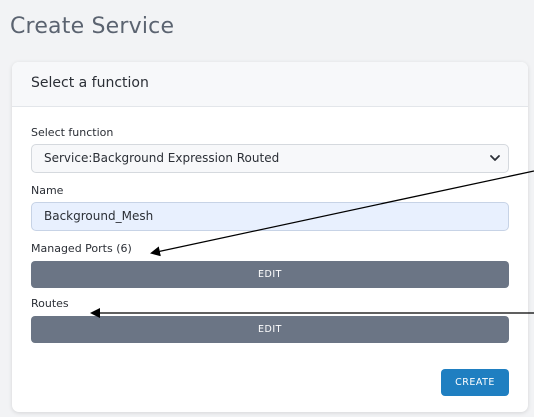 This screenshot has width=534, height=417. I want to click on name-input: Background_Mesh, so click(270, 216).